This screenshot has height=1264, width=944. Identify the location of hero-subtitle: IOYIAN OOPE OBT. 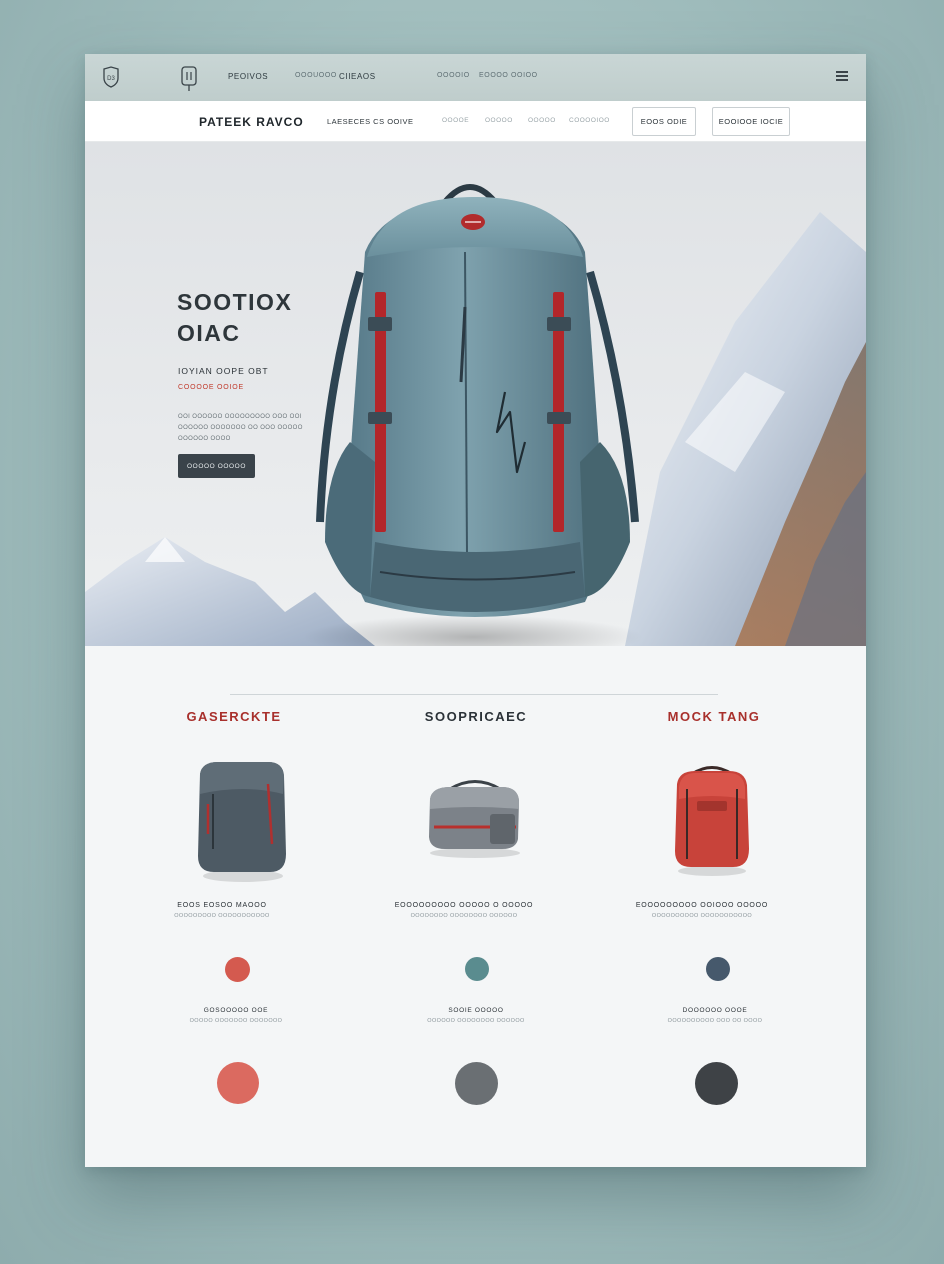
(223, 371).